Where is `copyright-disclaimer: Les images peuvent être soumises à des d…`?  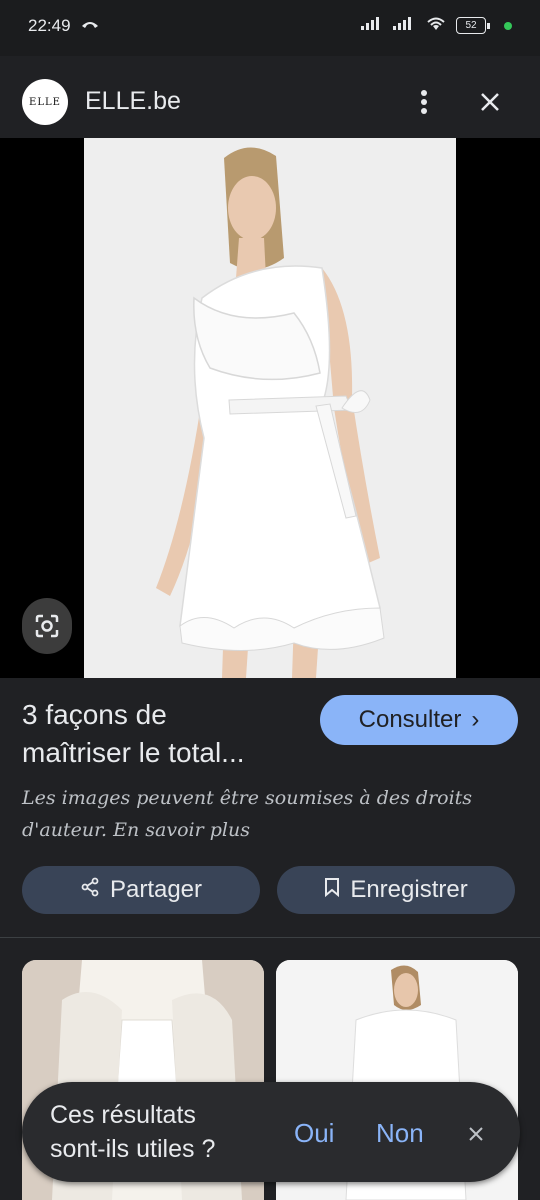
copyright-disclaimer: Les images peuvent être soumises à des d… is located at coordinates (272, 814).